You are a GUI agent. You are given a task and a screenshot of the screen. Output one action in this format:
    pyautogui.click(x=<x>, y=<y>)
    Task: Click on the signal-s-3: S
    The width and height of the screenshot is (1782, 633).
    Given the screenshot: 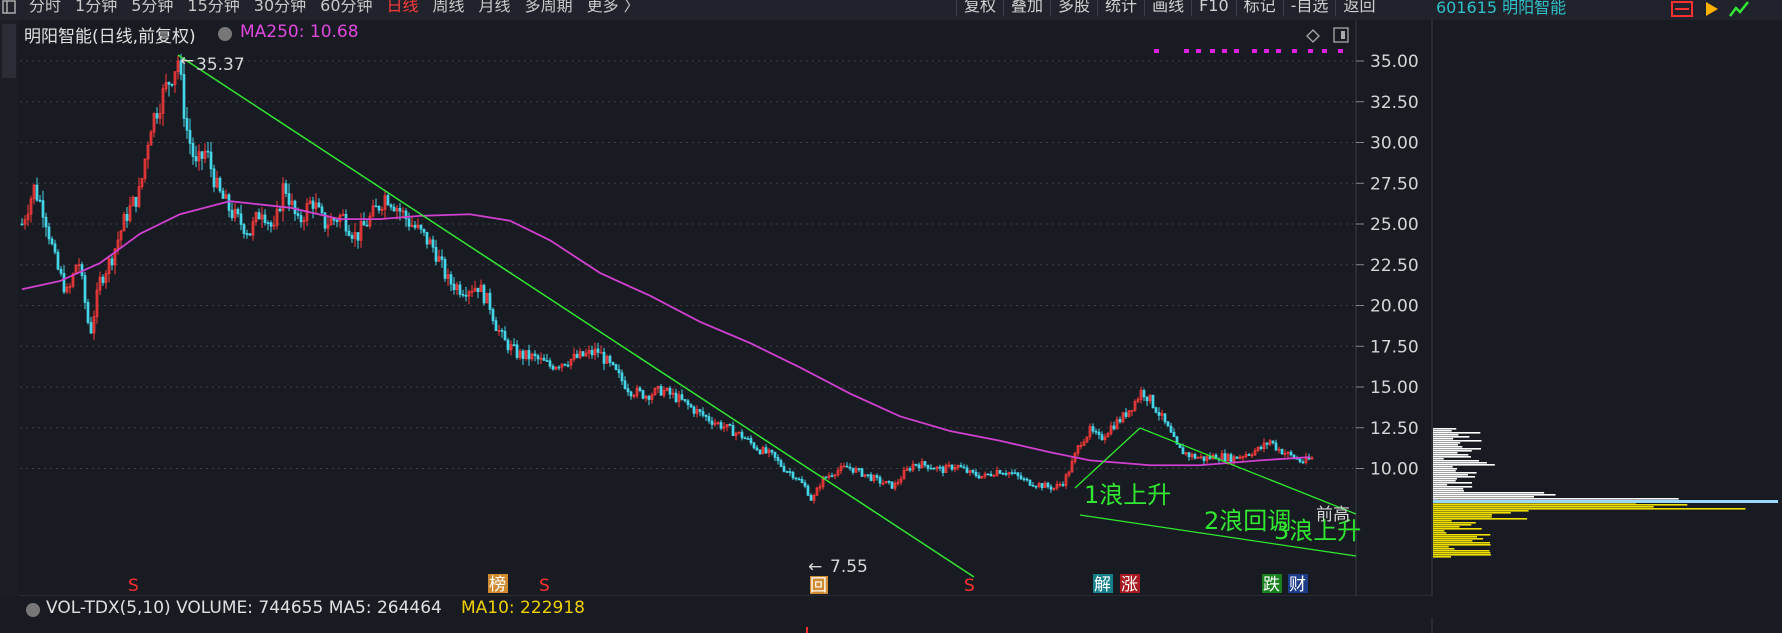 What is the action you would take?
    pyautogui.click(x=969, y=586)
    